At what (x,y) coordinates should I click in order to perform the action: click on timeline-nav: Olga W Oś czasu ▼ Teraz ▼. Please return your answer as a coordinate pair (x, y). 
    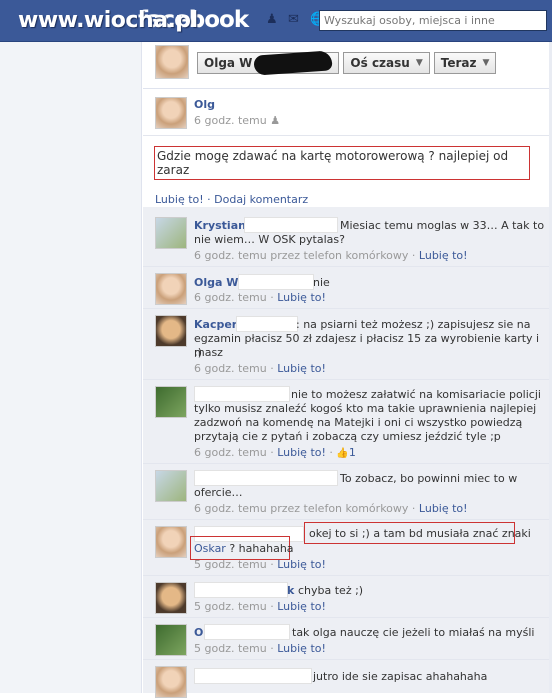
    Looking at the image, I should click on (348, 63).